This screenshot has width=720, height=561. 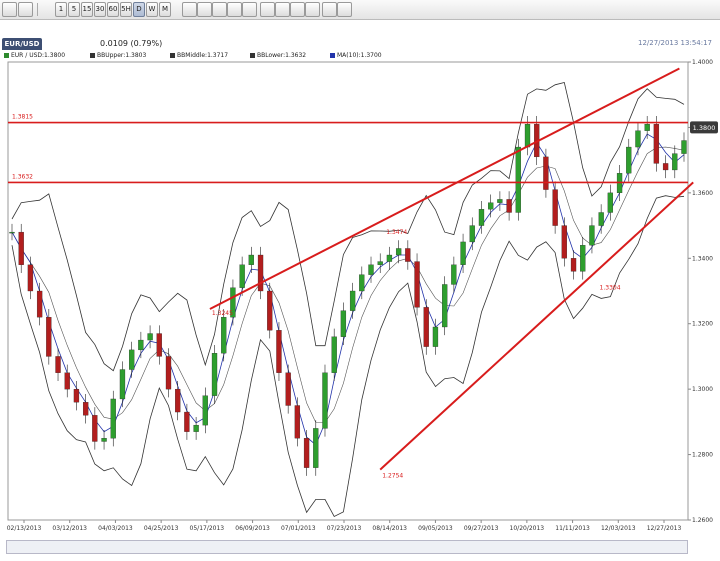 What do you see at coordinates (702, 62) in the screenshot?
I see `y-tick-label: 1.4000` at bounding box center [702, 62].